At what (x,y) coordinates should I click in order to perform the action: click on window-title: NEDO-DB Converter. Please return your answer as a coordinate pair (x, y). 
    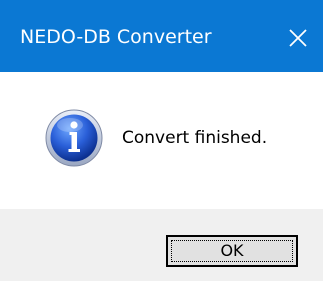
    Looking at the image, I should click on (116, 37).